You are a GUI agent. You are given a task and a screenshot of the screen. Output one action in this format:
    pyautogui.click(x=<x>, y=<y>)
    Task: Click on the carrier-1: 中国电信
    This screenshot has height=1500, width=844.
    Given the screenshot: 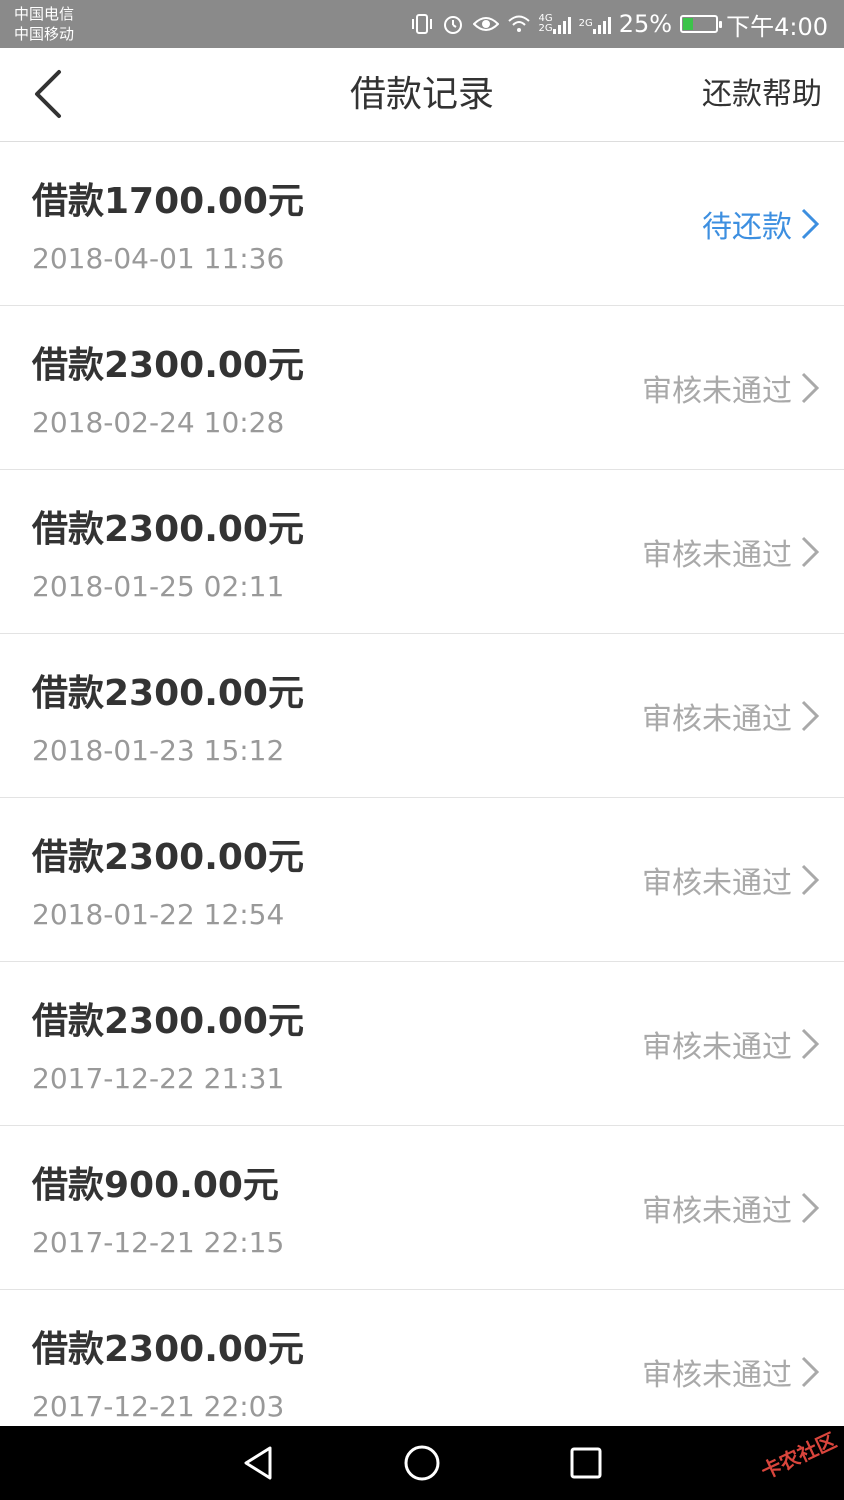 What is the action you would take?
    pyautogui.click(x=44, y=14)
    